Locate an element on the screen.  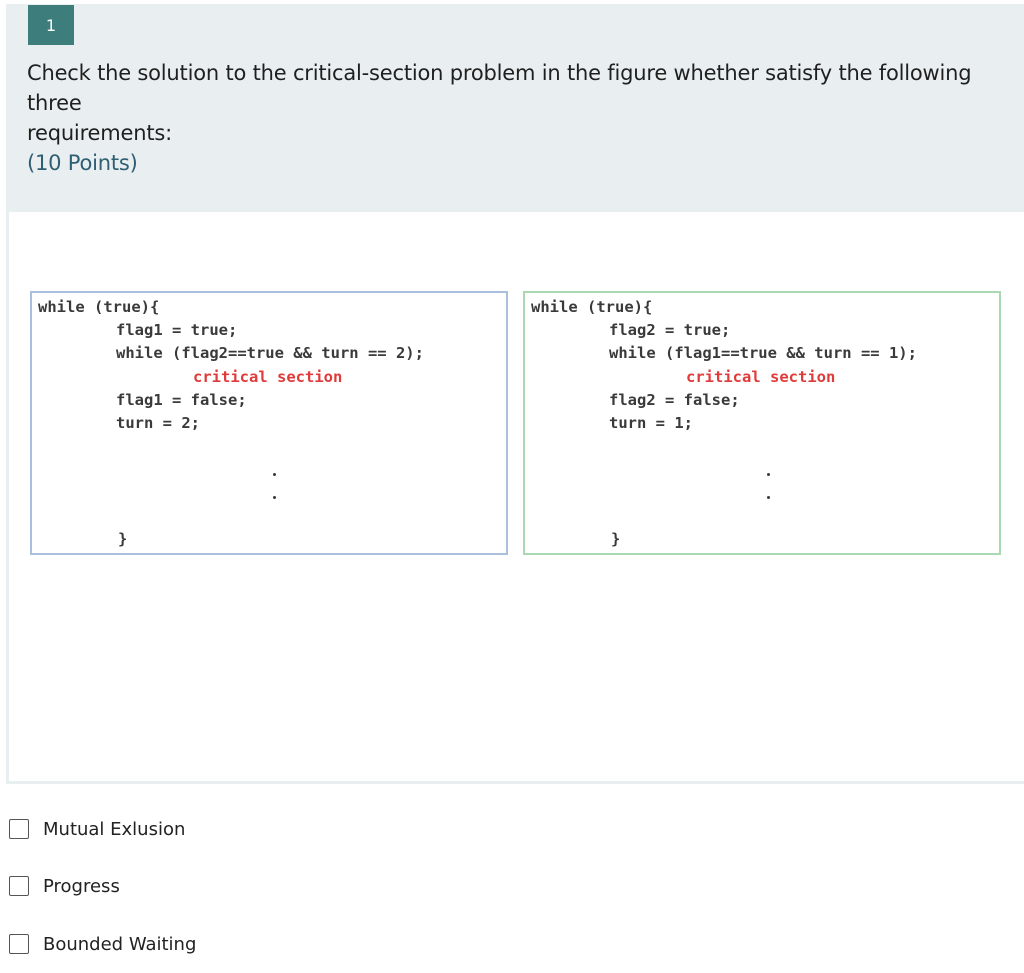
question-points: (10 Points) is located at coordinates (82, 163).